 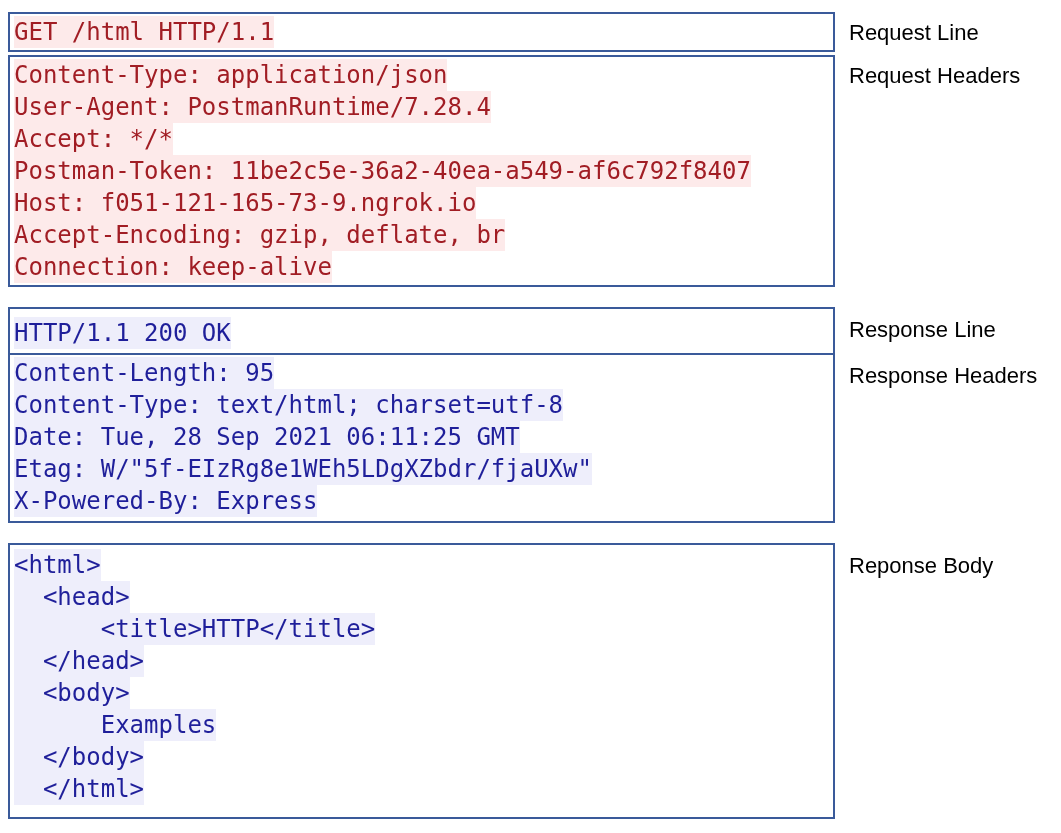 What do you see at coordinates (943, 376) in the screenshot?
I see `section-label: Response Headers` at bounding box center [943, 376].